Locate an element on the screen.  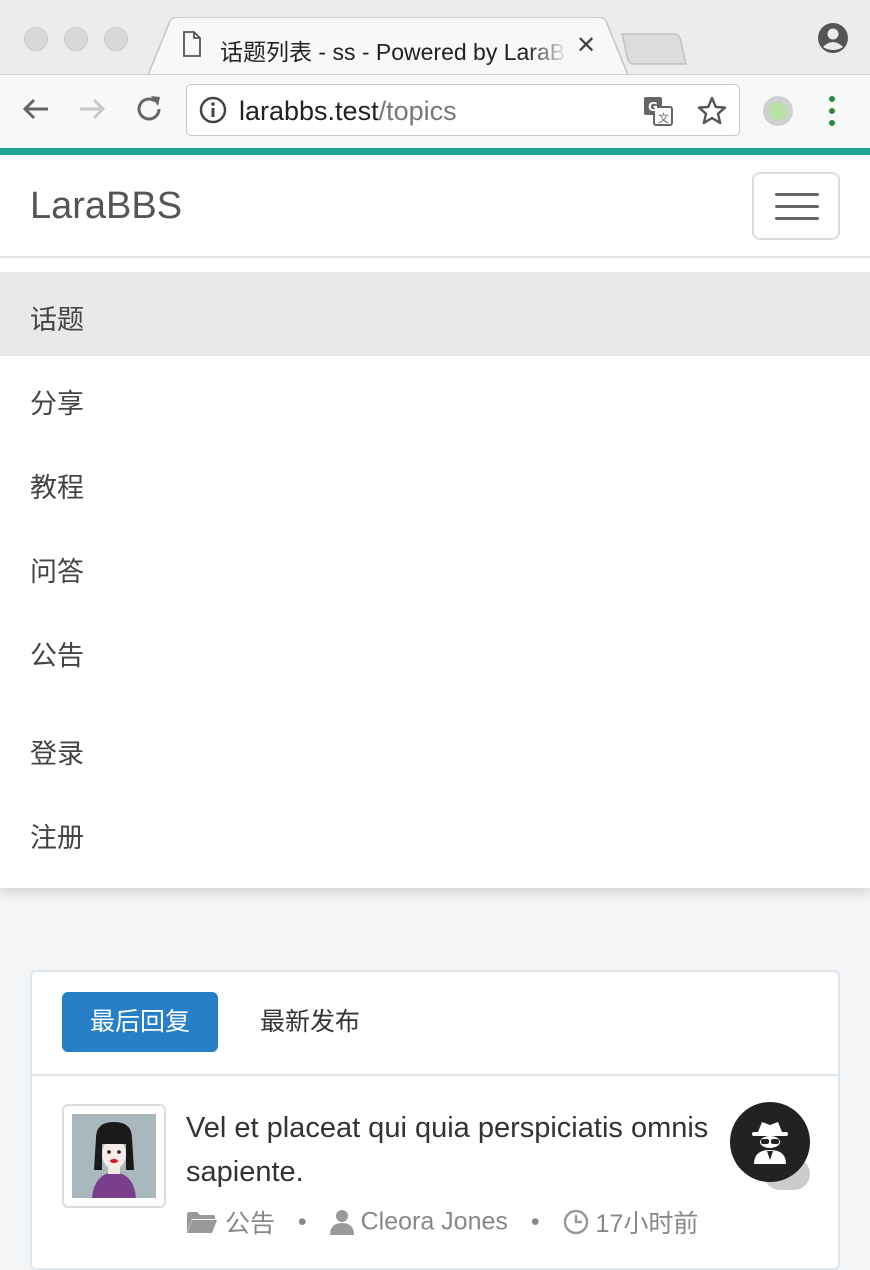
menu-item-share: 分享 is located at coordinates (435, 398).